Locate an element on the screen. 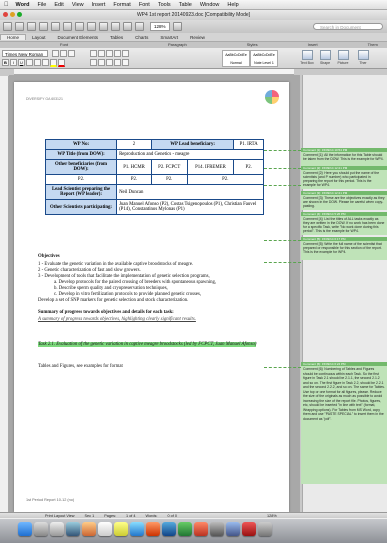 This screenshot has width=387, height=543. new-document-icon is located at coordinates (7, 26).